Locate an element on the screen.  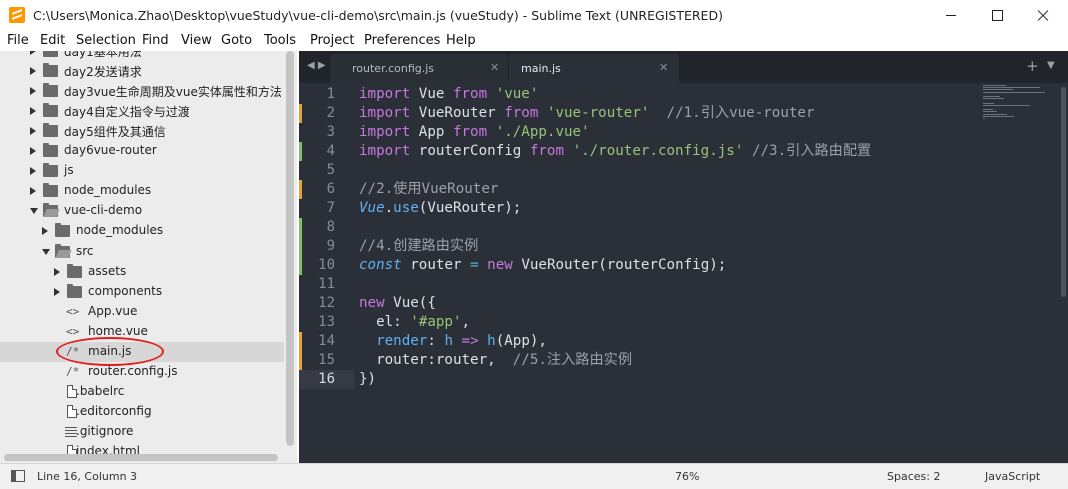
code-token: el: is located at coordinates (385, 322).